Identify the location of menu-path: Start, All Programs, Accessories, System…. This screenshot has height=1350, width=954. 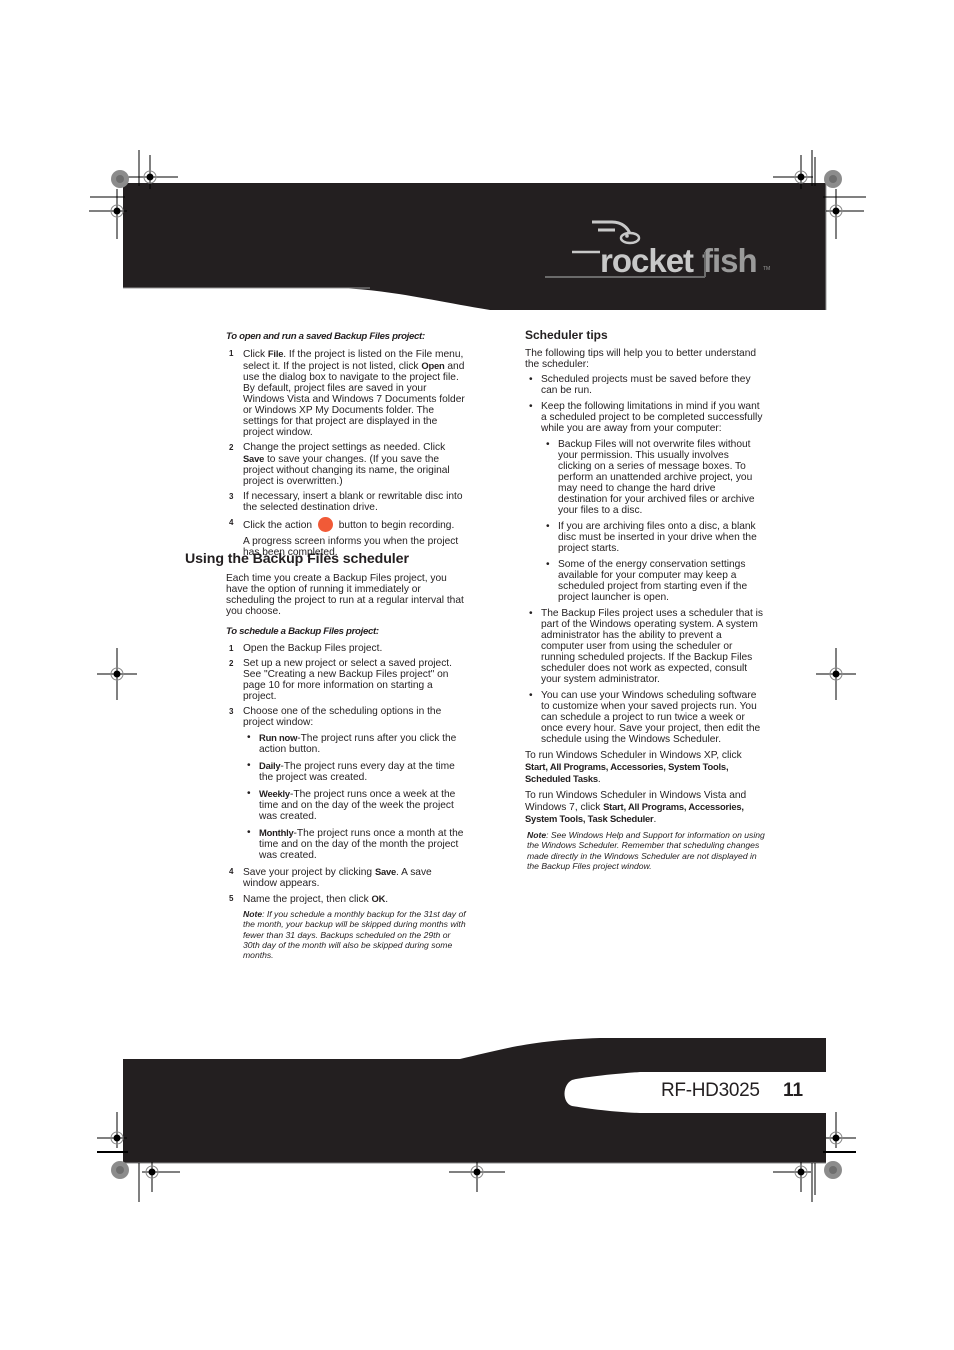
(627, 772).